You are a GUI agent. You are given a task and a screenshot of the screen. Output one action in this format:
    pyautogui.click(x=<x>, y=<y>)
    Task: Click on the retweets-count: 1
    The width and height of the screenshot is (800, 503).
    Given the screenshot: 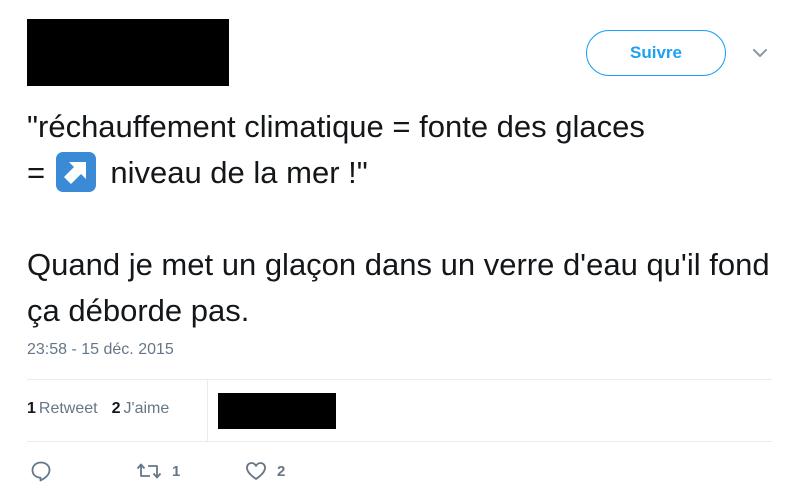 What is the action you would take?
    pyautogui.click(x=31, y=408)
    